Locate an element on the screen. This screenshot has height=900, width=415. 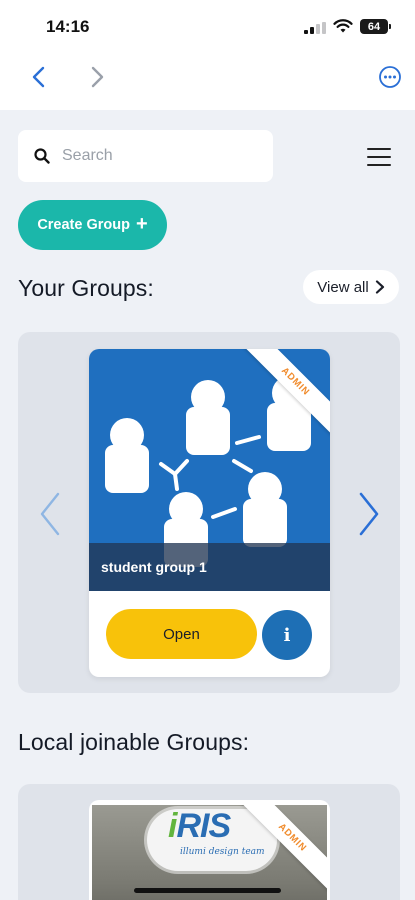
create-group-button: Create Group + is located at coordinates (92, 225).